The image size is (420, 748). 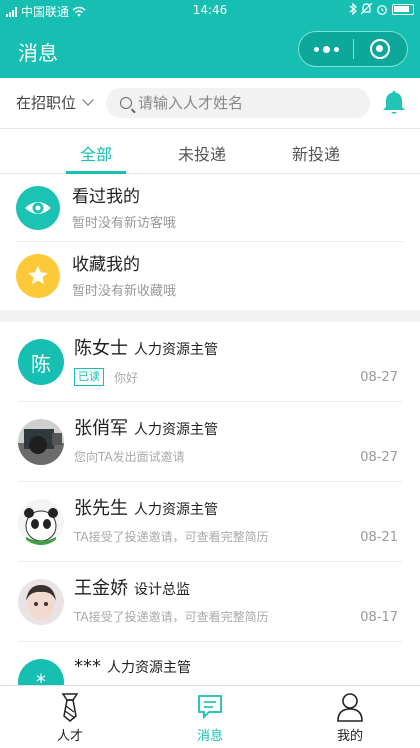 I want to click on chat-name: 张俏军 人力资源主管, so click(x=146, y=427).